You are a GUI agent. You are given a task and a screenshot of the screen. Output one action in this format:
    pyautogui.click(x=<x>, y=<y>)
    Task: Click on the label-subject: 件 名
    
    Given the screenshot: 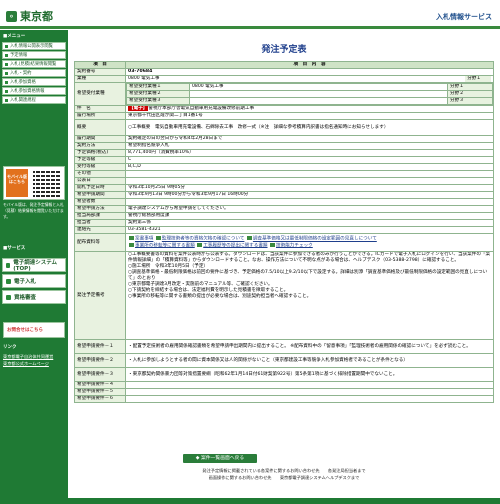 What is the action you would take?
    pyautogui.click(x=100, y=109)
    